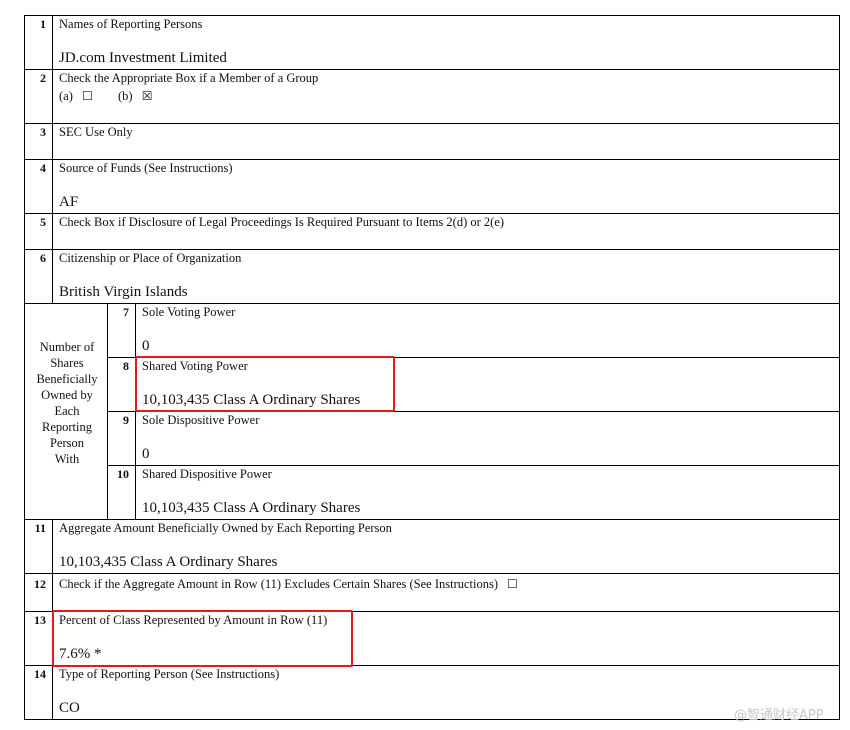  I want to click on shared-voting-power-highlight, so click(265, 384).